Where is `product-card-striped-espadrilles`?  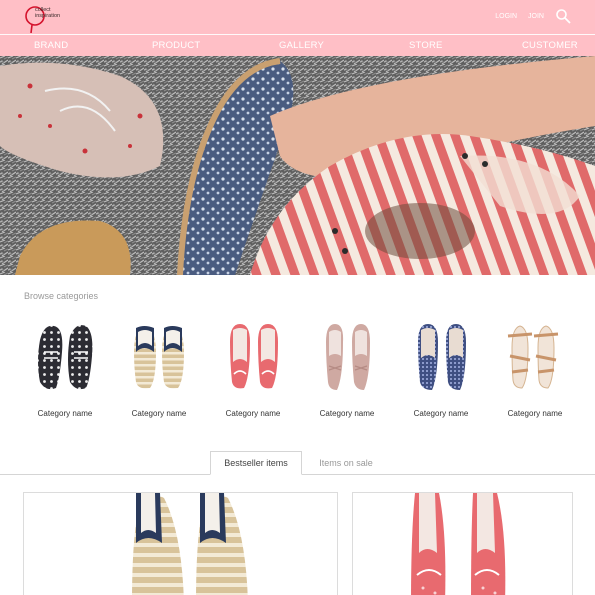
product-card-striped-espadrilles is located at coordinates (180, 543).